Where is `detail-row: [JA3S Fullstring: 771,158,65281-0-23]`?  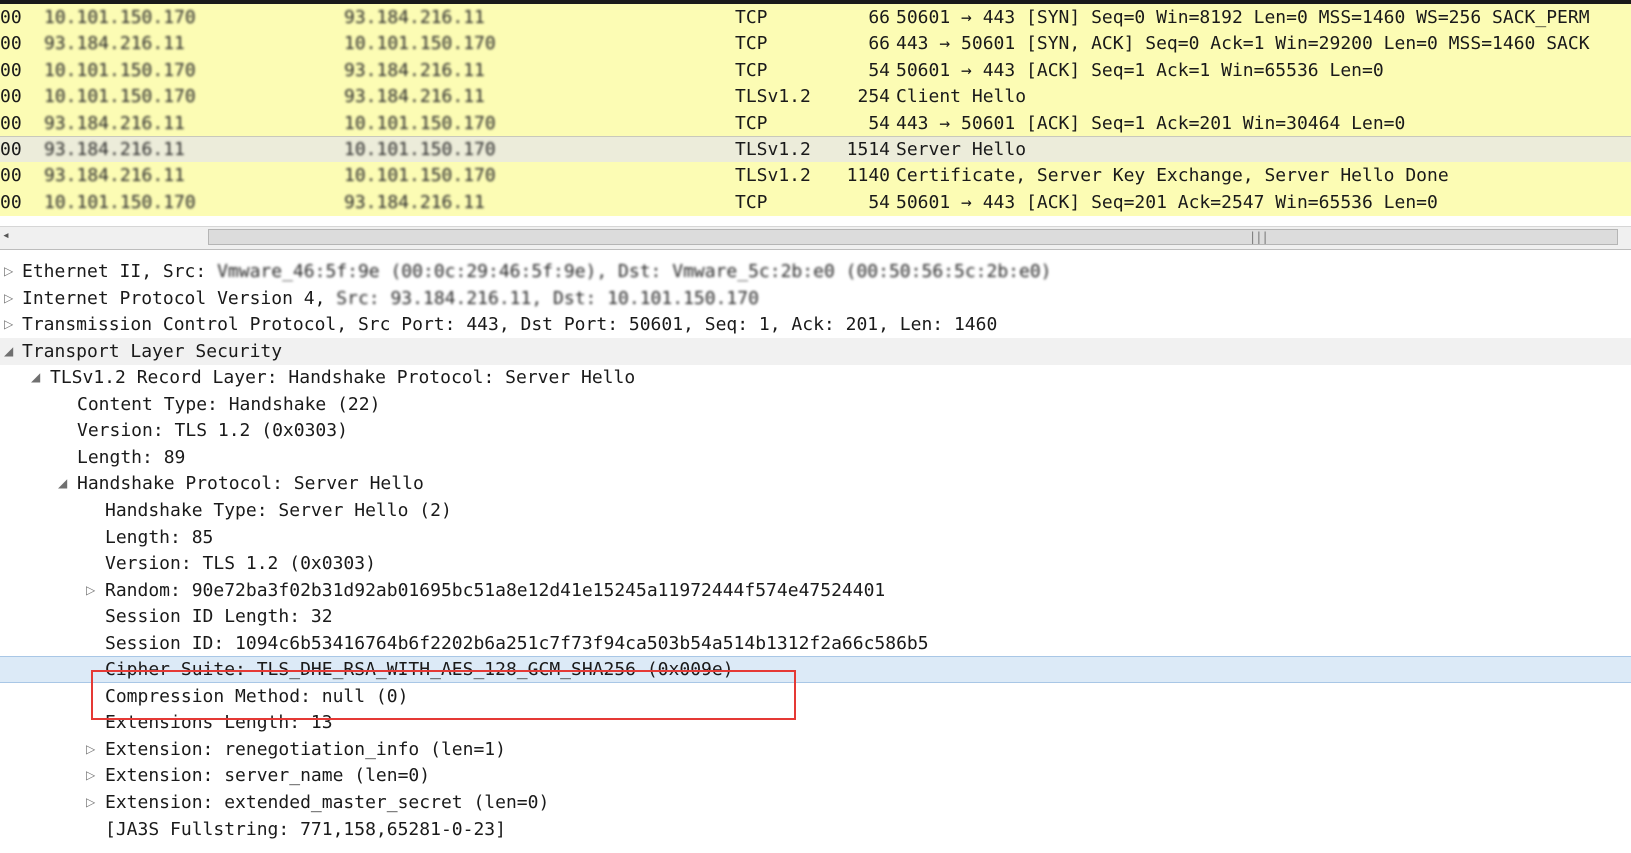
detail-row: [JA3S Fullstring: 771,158,65281-0-23] is located at coordinates (815, 829).